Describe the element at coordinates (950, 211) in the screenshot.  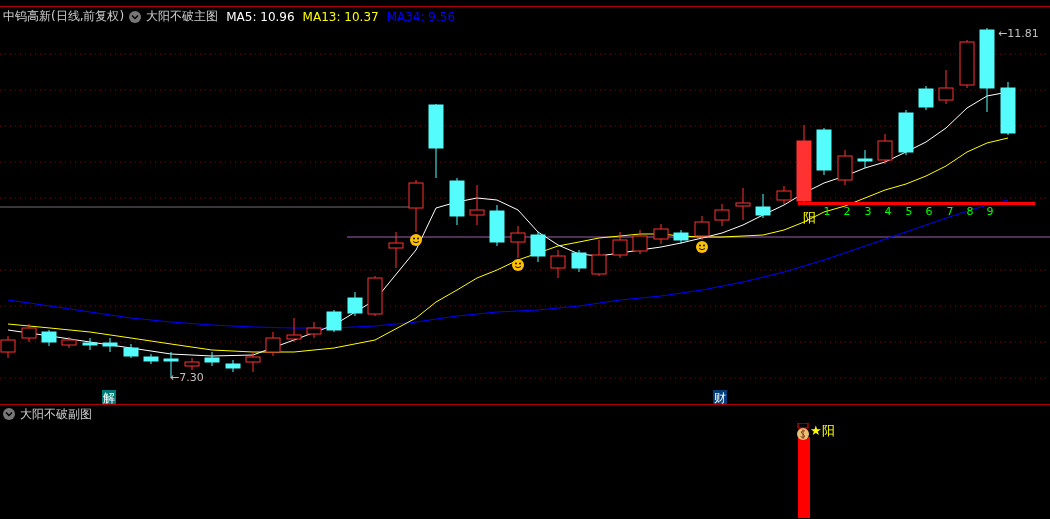
I see `day-count: 7` at that location.